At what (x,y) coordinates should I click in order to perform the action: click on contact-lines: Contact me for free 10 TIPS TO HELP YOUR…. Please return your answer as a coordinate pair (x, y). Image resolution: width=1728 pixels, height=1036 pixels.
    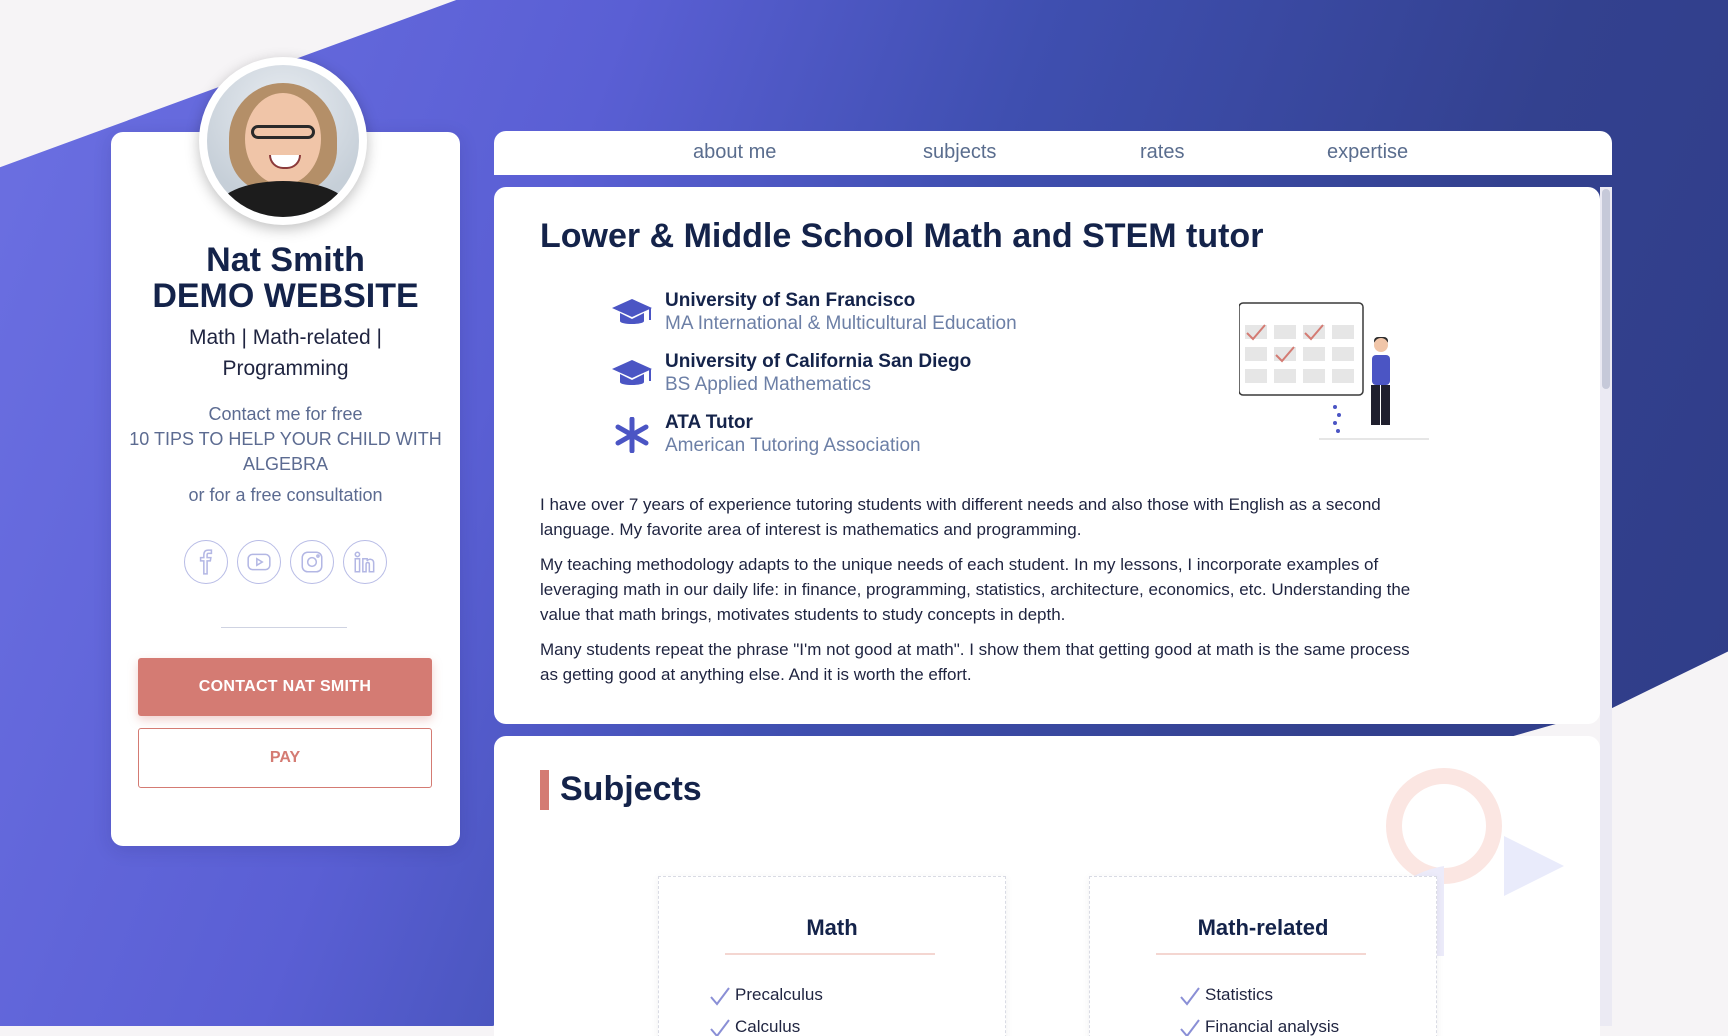
    Looking at the image, I should click on (285, 455).